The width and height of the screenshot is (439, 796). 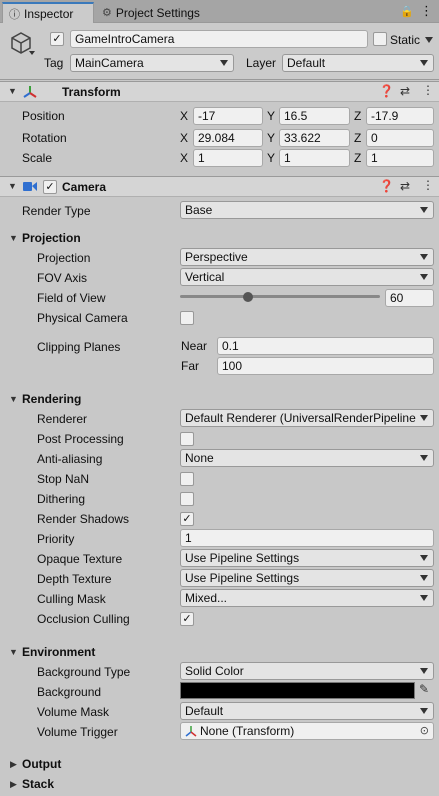 I want to click on anti-aliasing-dropdown: None, so click(x=307, y=458).